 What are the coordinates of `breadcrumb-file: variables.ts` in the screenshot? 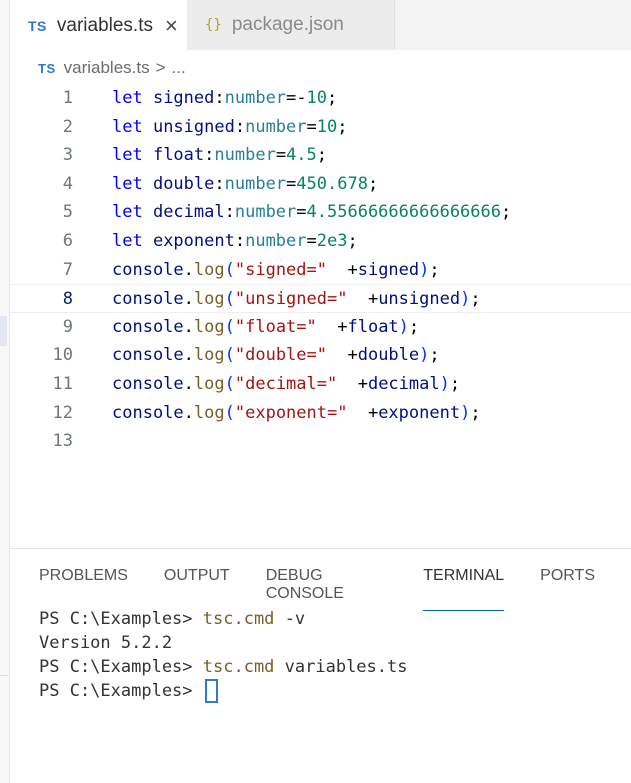 It's located at (107, 68).